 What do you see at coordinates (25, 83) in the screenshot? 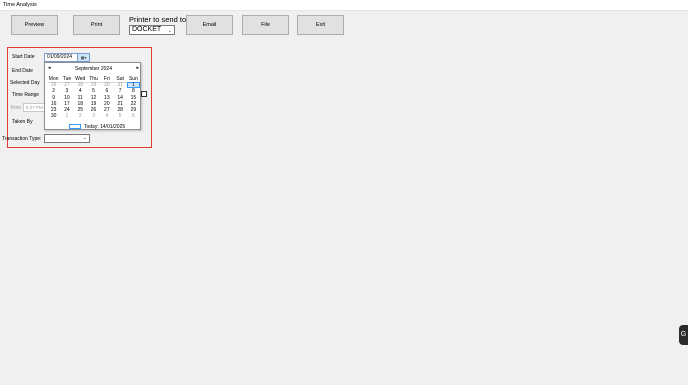
I see `selected-day-label: Selected Day` at bounding box center [25, 83].